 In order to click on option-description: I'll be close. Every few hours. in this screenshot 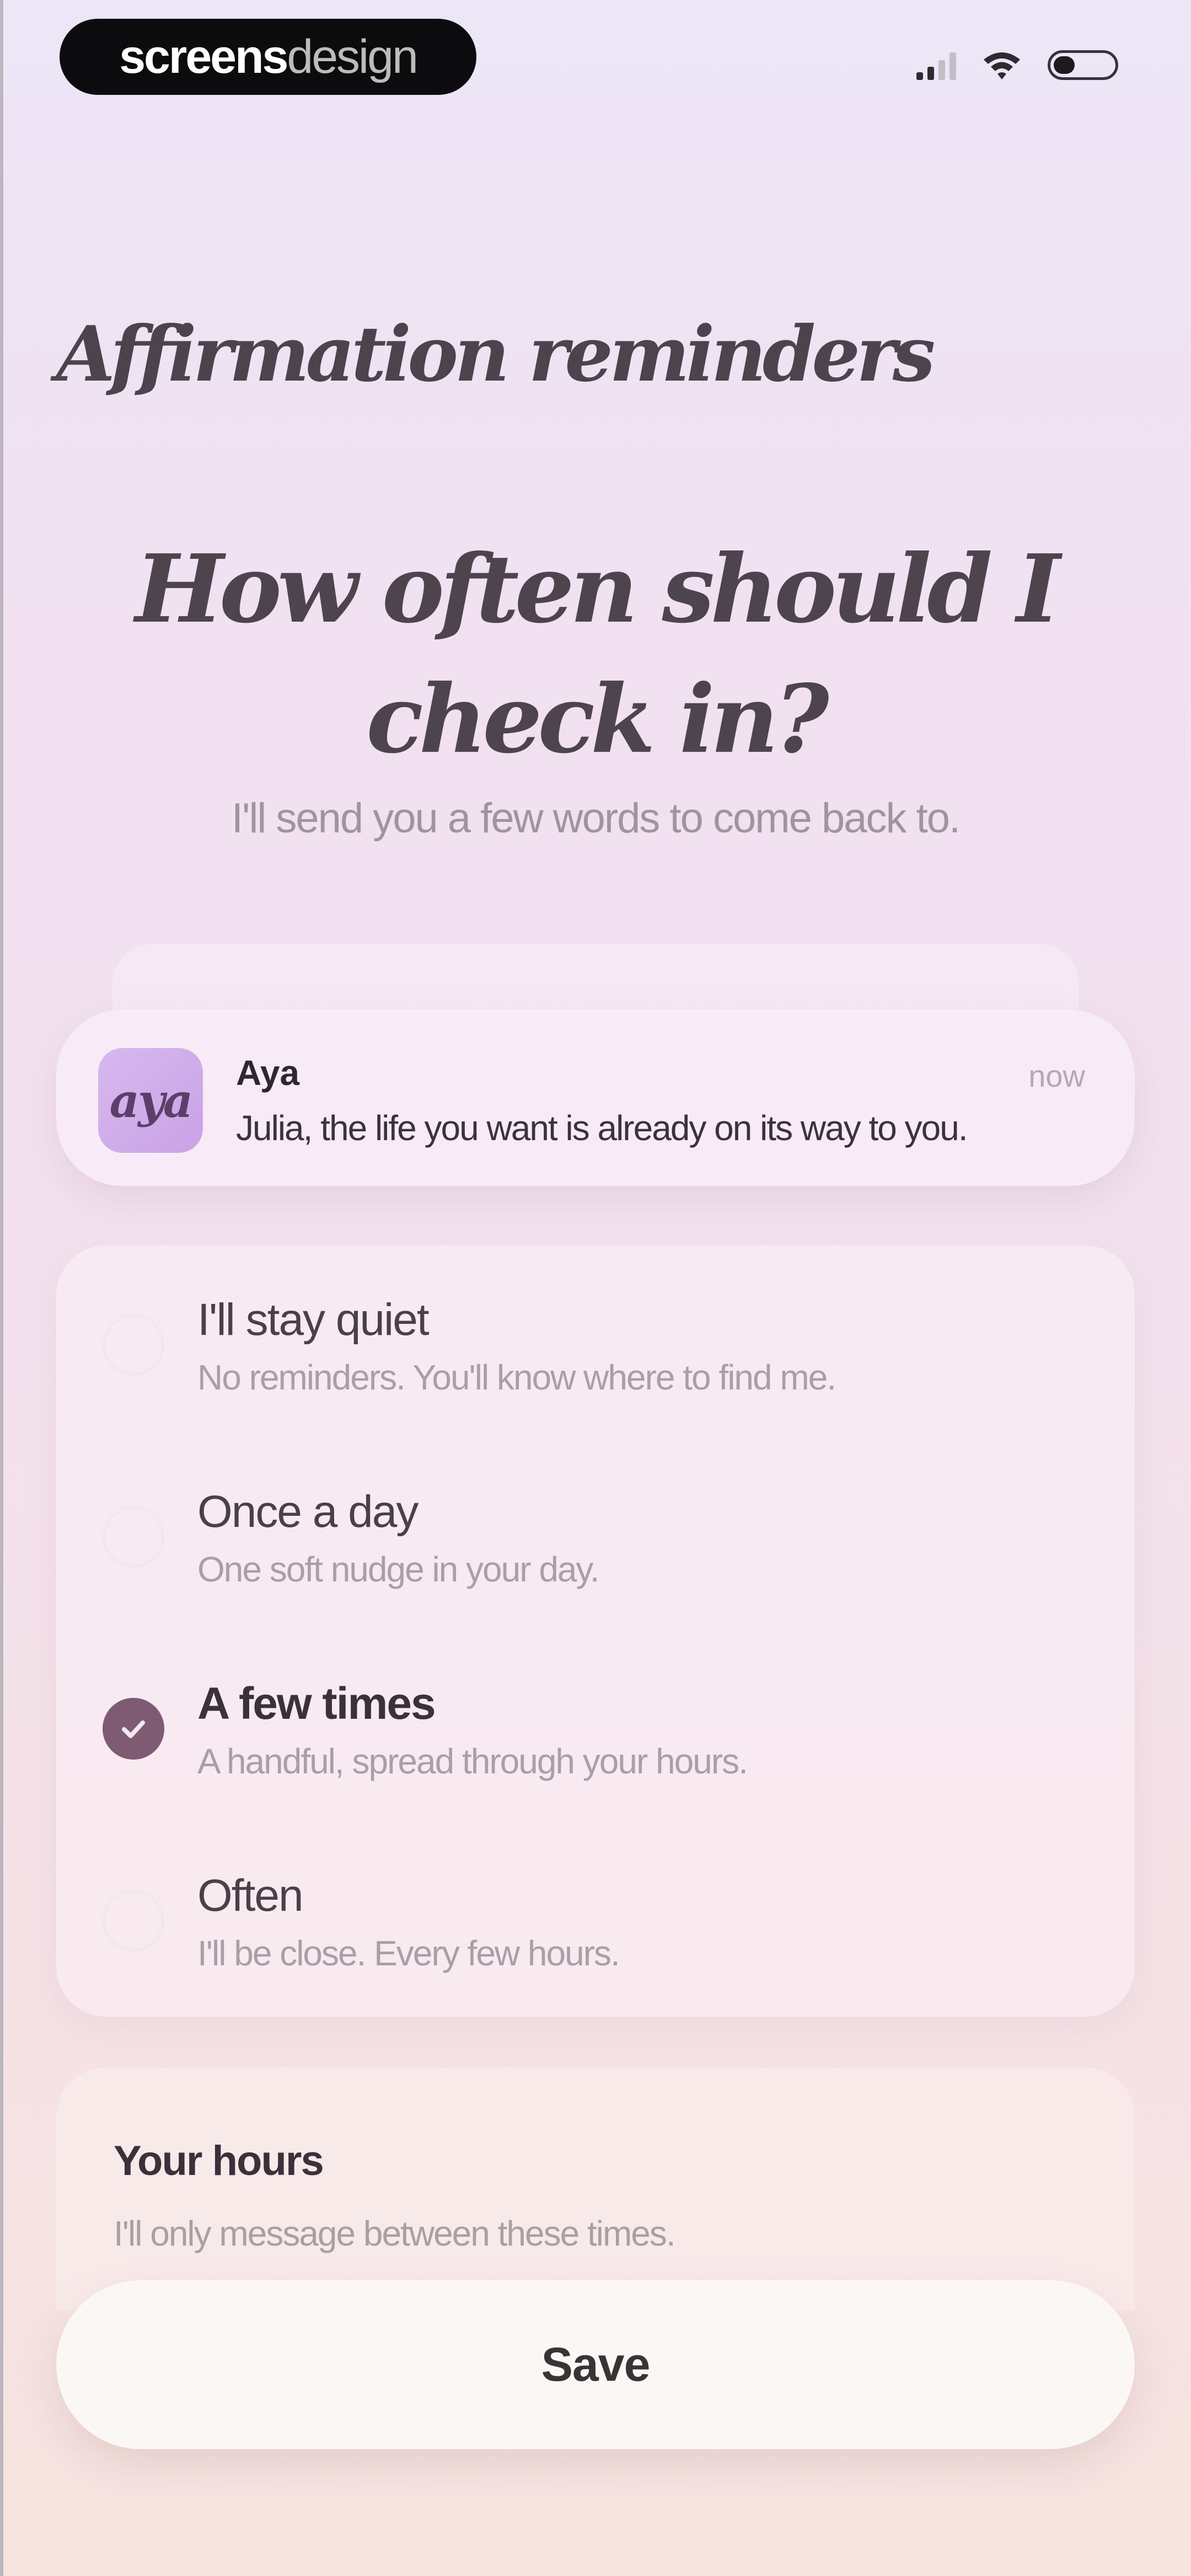, I will do `click(408, 1953)`.